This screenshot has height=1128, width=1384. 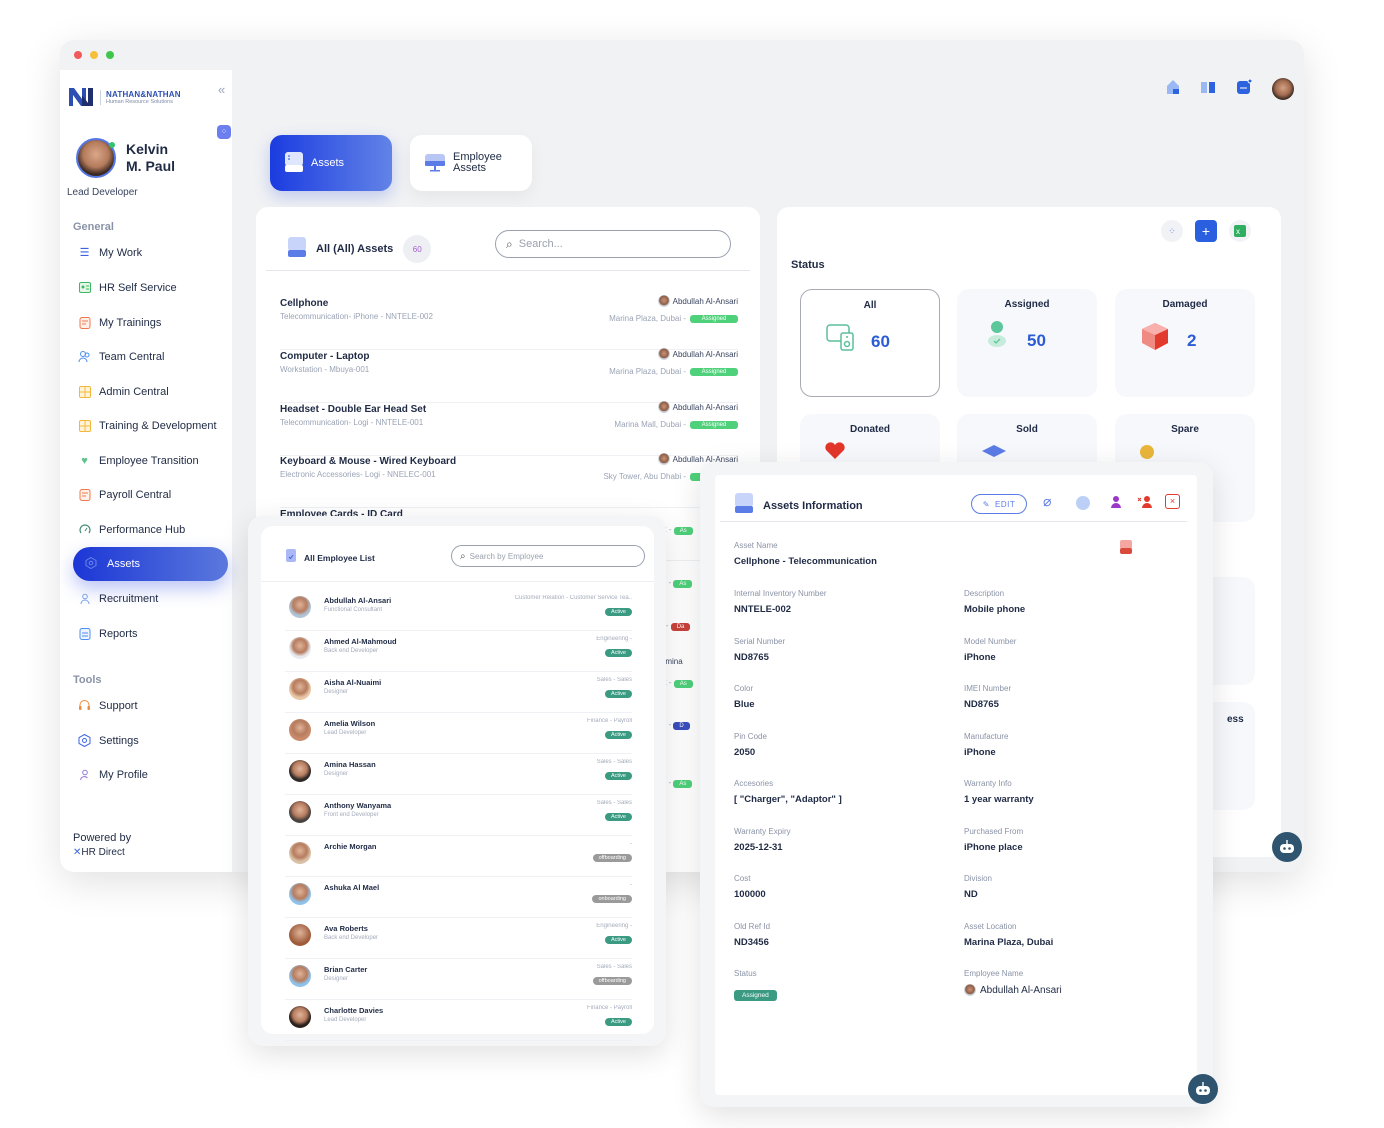 I want to click on divider, so click(x=457, y=581).